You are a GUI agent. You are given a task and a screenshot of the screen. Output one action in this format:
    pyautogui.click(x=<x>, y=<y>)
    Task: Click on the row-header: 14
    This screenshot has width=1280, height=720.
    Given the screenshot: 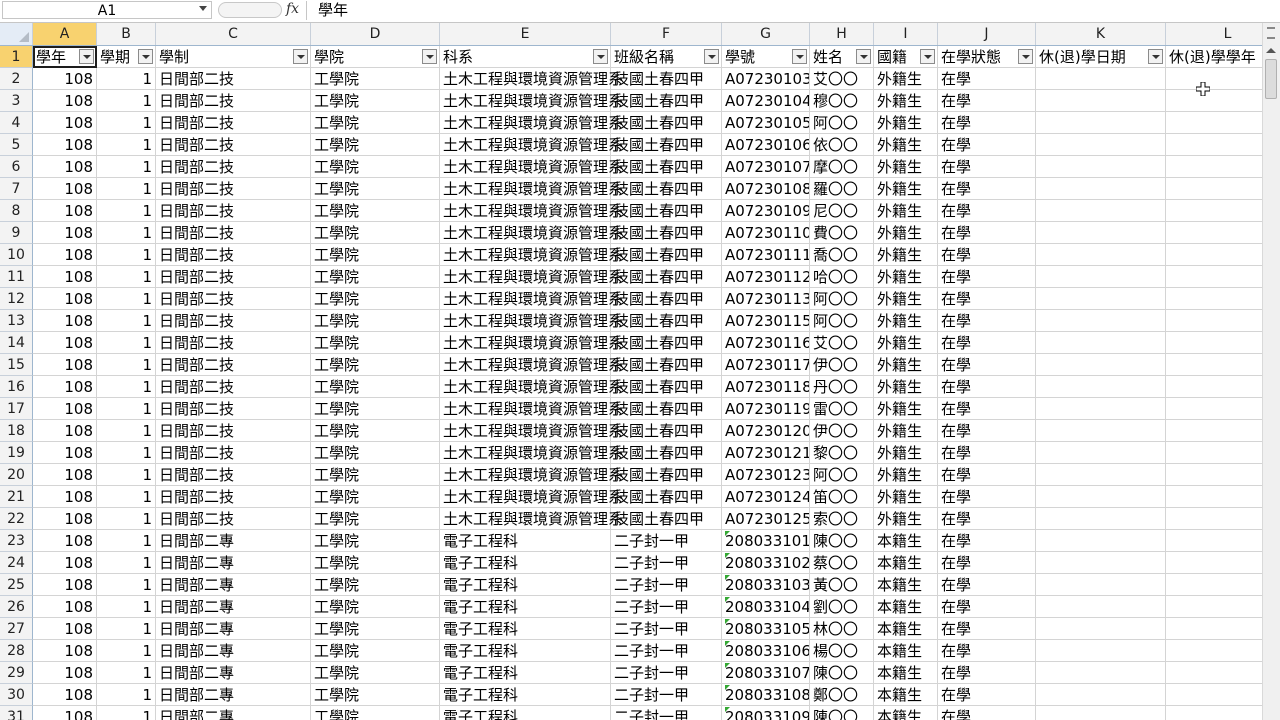 What is the action you would take?
    pyautogui.click(x=16, y=343)
    